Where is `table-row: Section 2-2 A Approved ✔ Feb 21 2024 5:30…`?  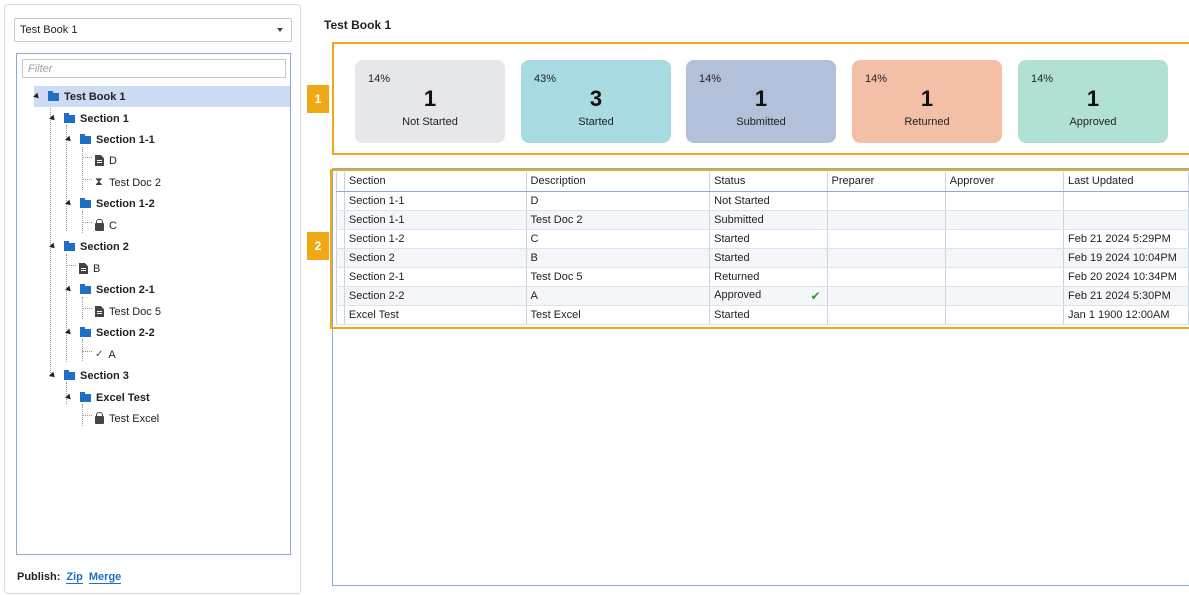 table-row: Section 2-2 A Approved ✔ Feb 21 2024 5:30… is located at coordinates (762, 296).